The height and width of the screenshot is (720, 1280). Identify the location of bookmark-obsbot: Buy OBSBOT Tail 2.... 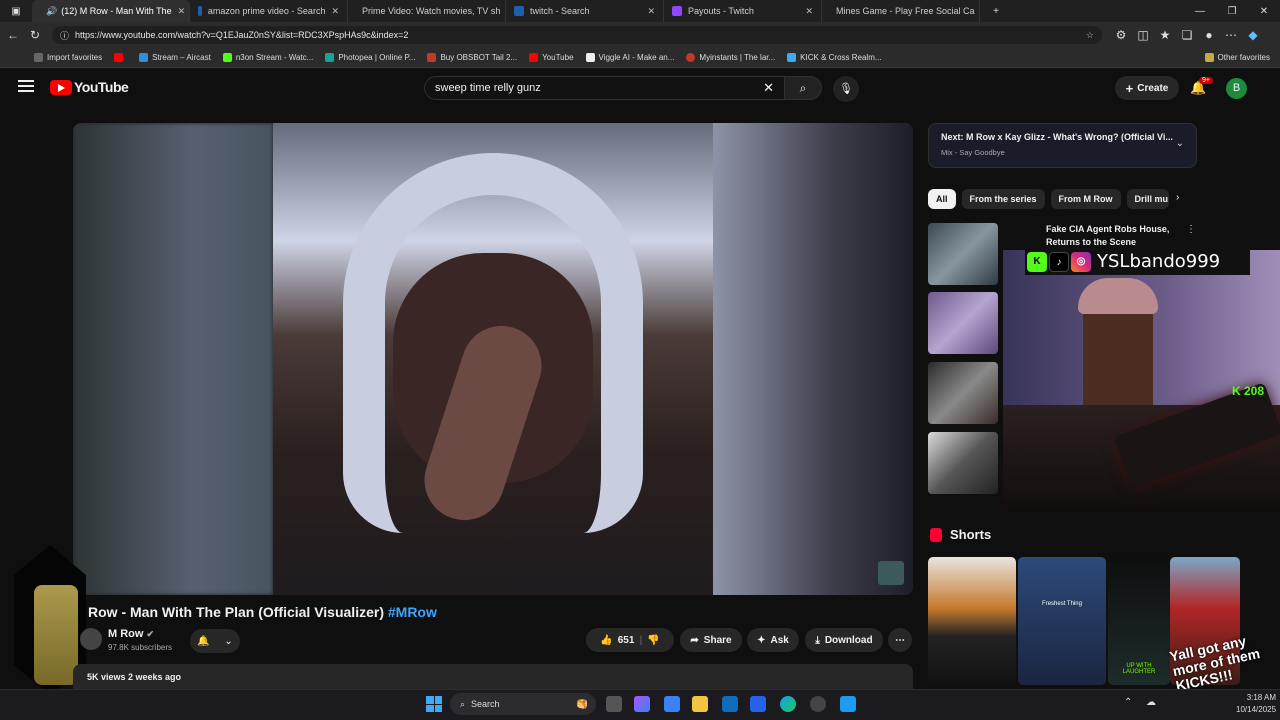
(472, 57).